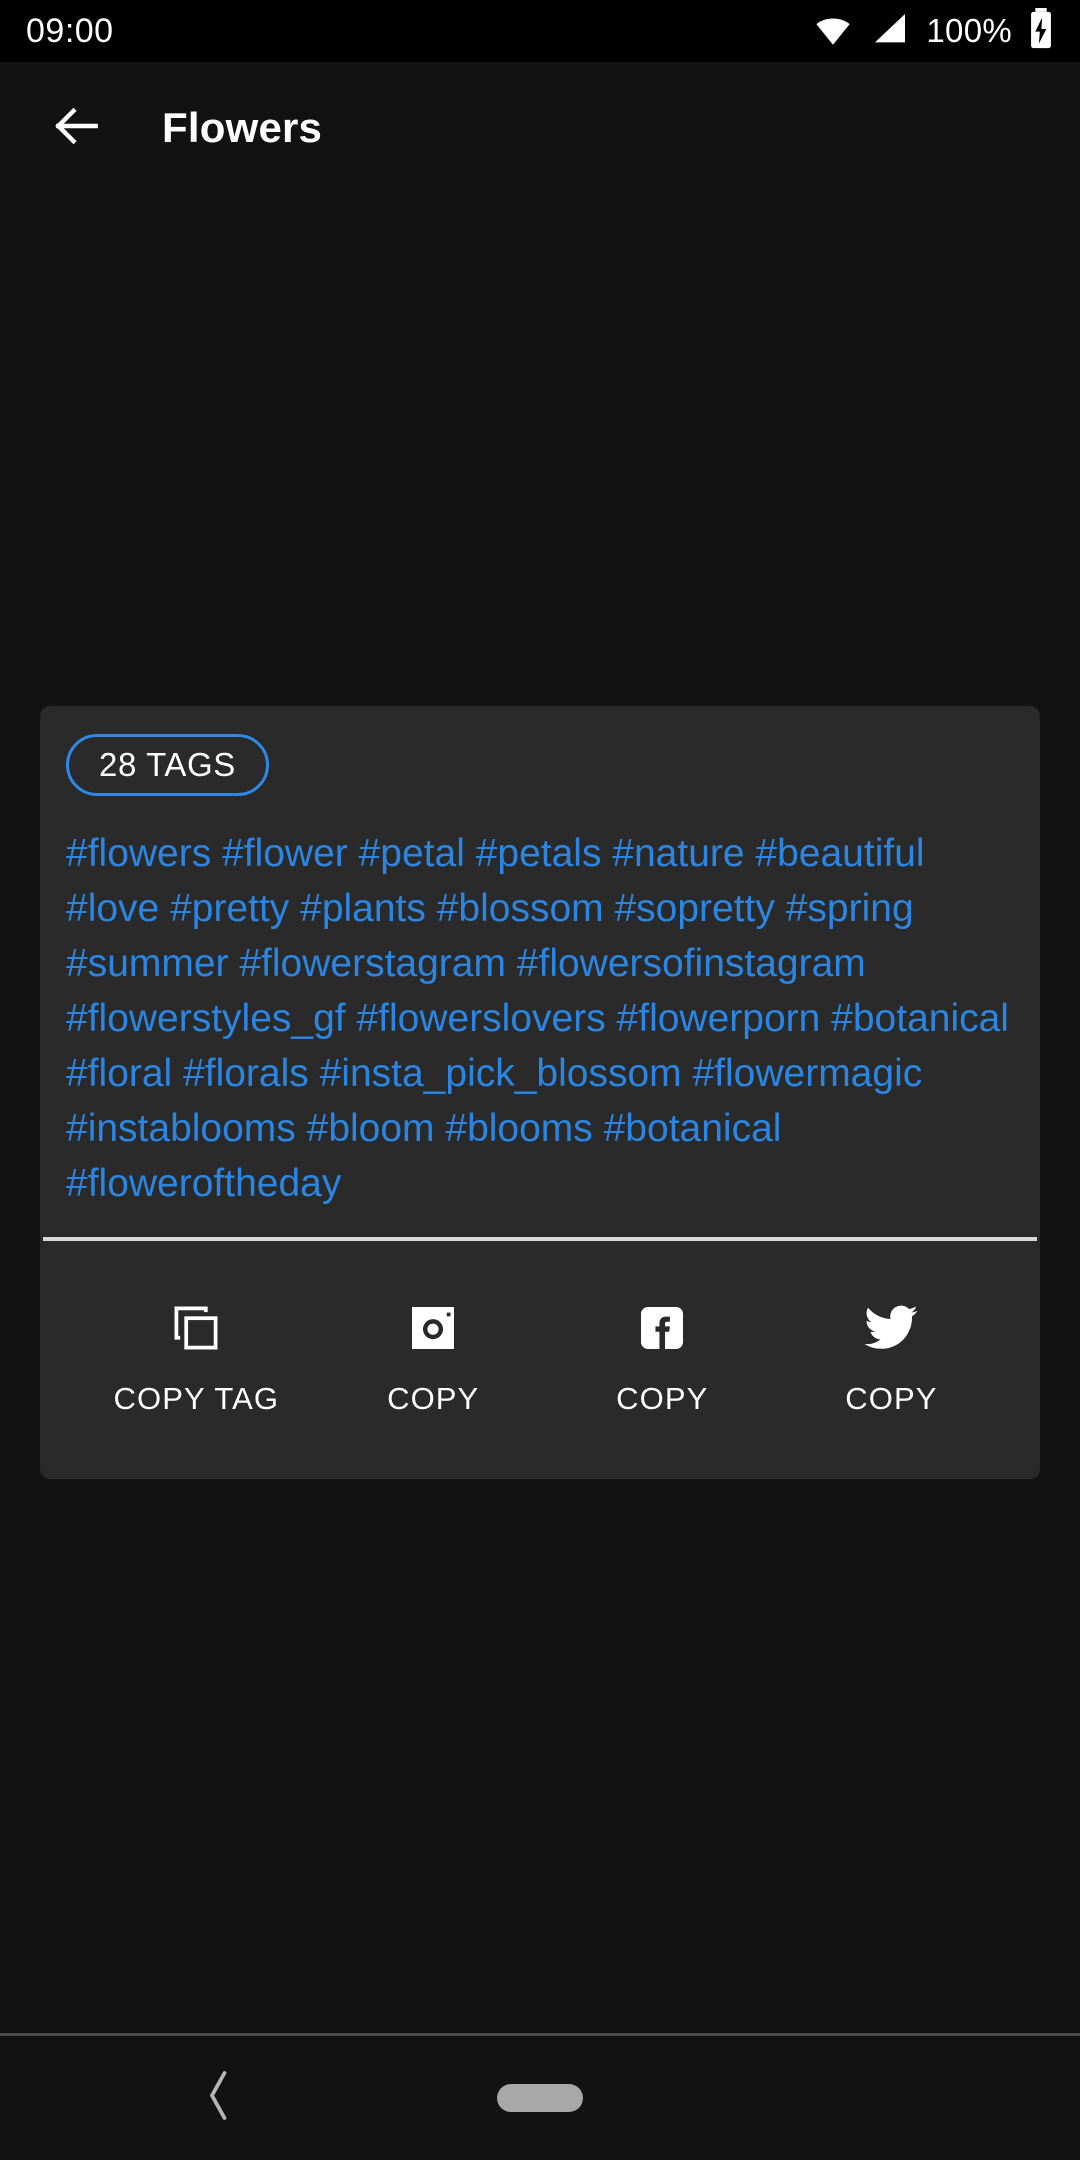  Describe the element at coordinates (891, 1328) in the screenshot. I see `twitter-icon` at that location.